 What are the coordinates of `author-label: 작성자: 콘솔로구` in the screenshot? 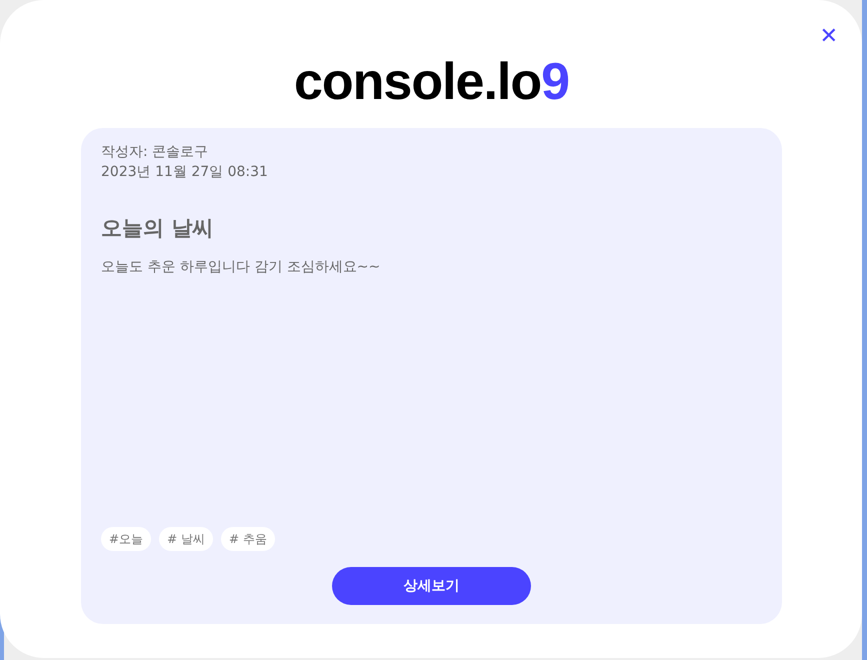 It's located at (155, 152).